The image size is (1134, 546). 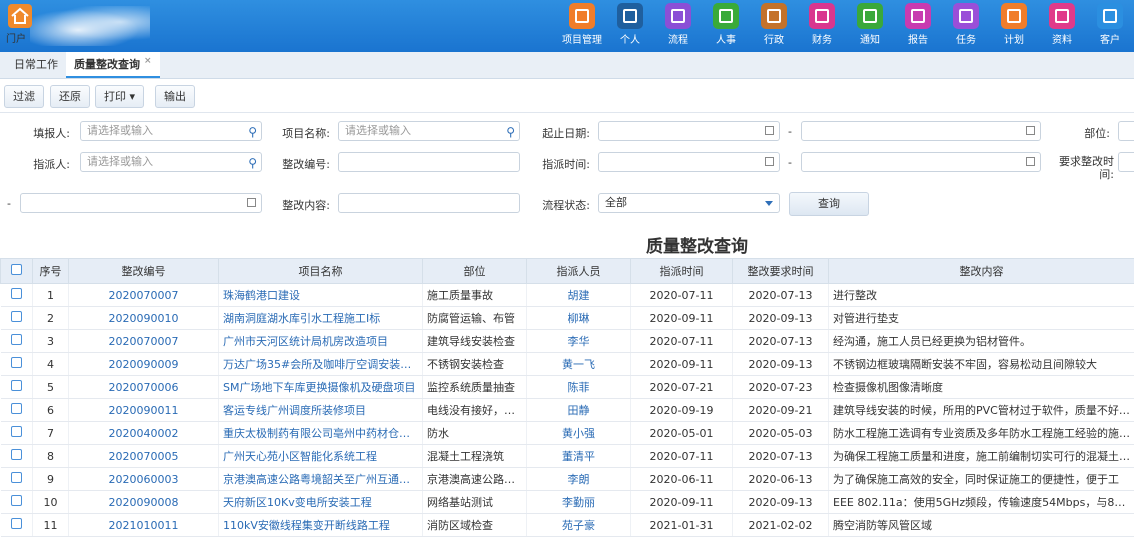 I want to click on query-button: 查询, so click(x=829, y=204).